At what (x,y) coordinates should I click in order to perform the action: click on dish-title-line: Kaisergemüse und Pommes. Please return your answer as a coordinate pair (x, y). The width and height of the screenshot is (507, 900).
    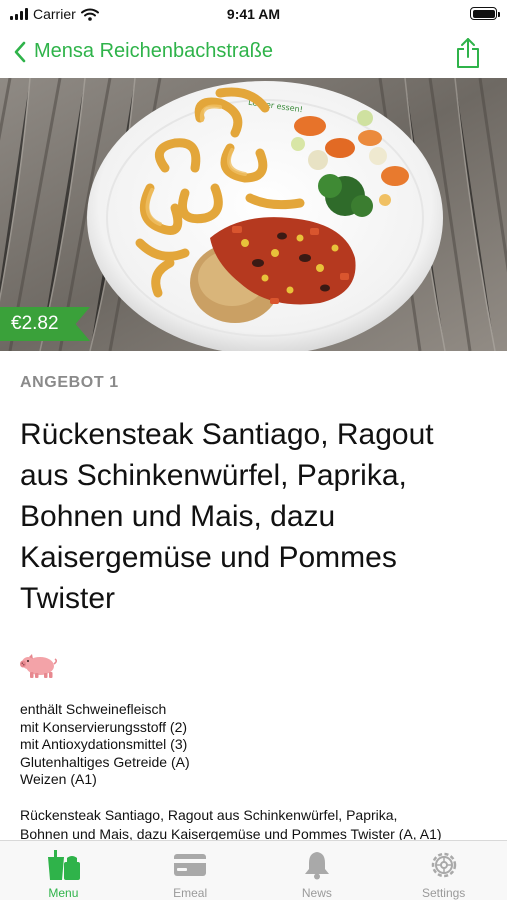
    Looking at the image, I should click on (208, 557).